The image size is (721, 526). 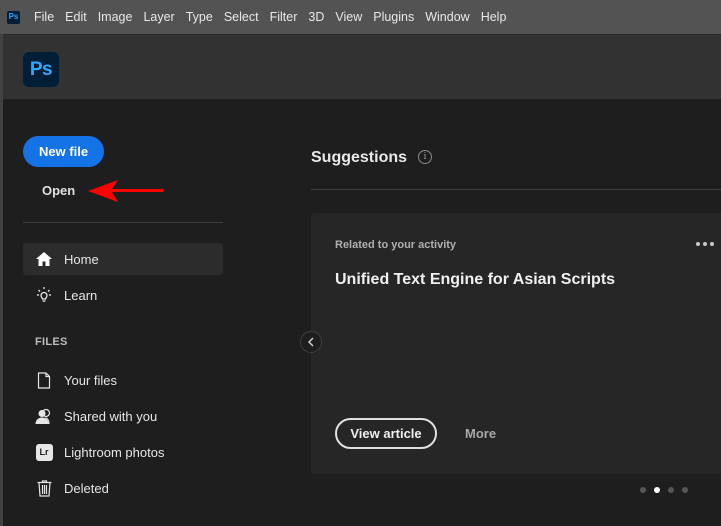 I want to click on open-button: Open, so click(x=58, y=190).